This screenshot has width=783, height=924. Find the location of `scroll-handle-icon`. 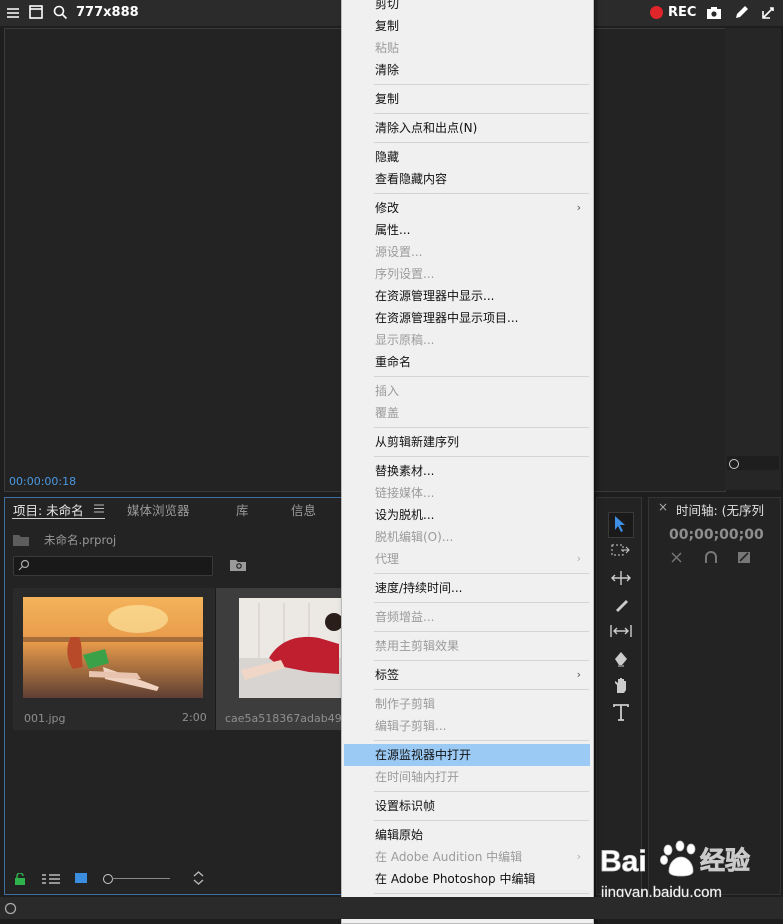

scroll-handle-icon is located at coordinates (734, 464).